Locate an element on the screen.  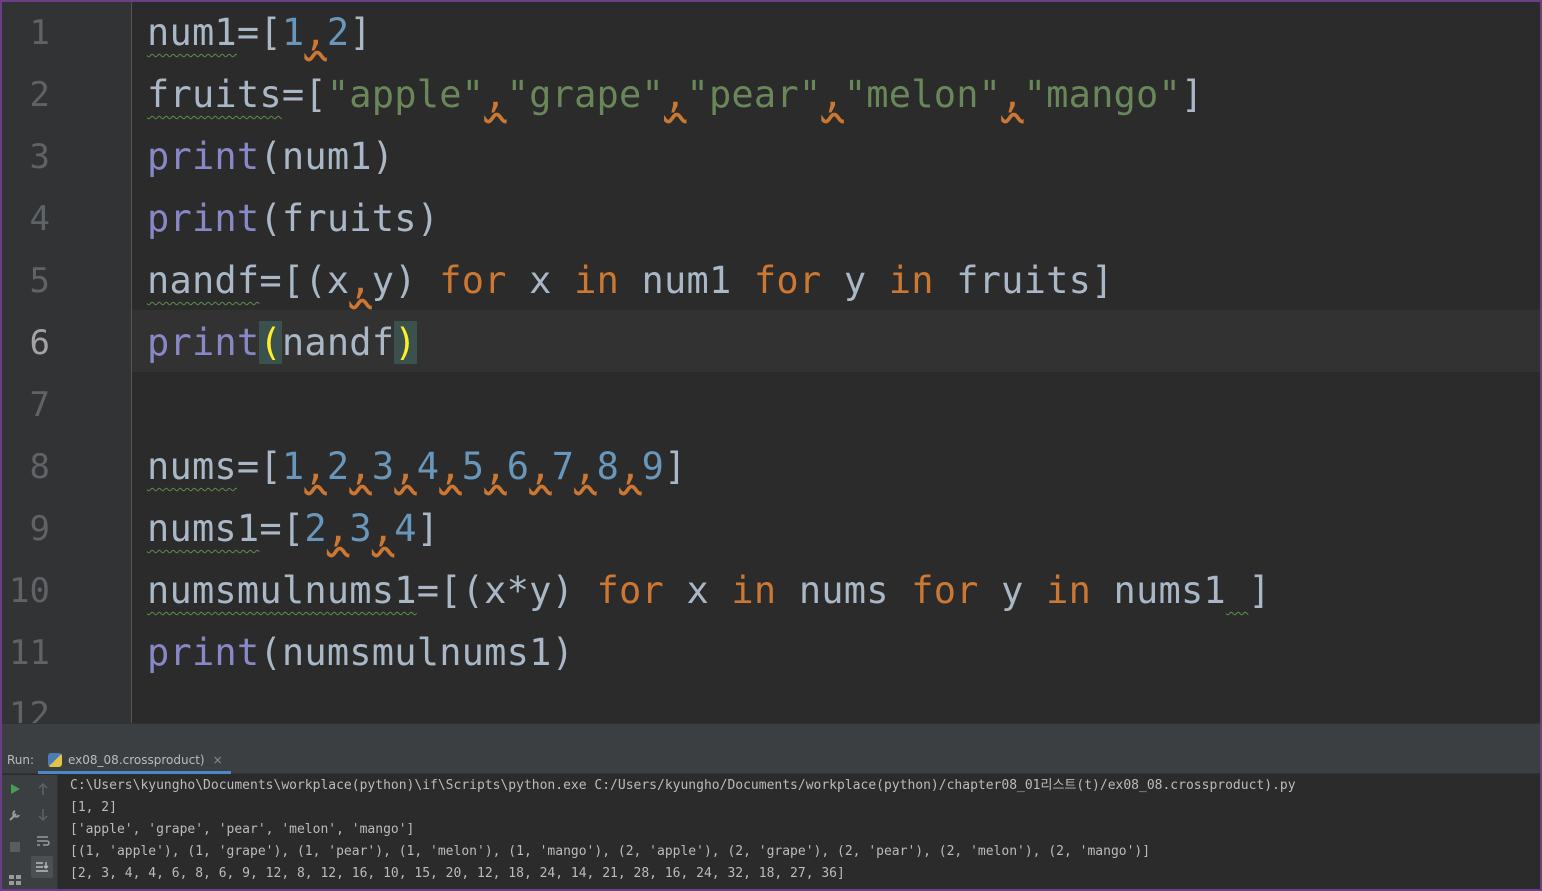
code-token: (fruits) is located at coordinates (349, 218).